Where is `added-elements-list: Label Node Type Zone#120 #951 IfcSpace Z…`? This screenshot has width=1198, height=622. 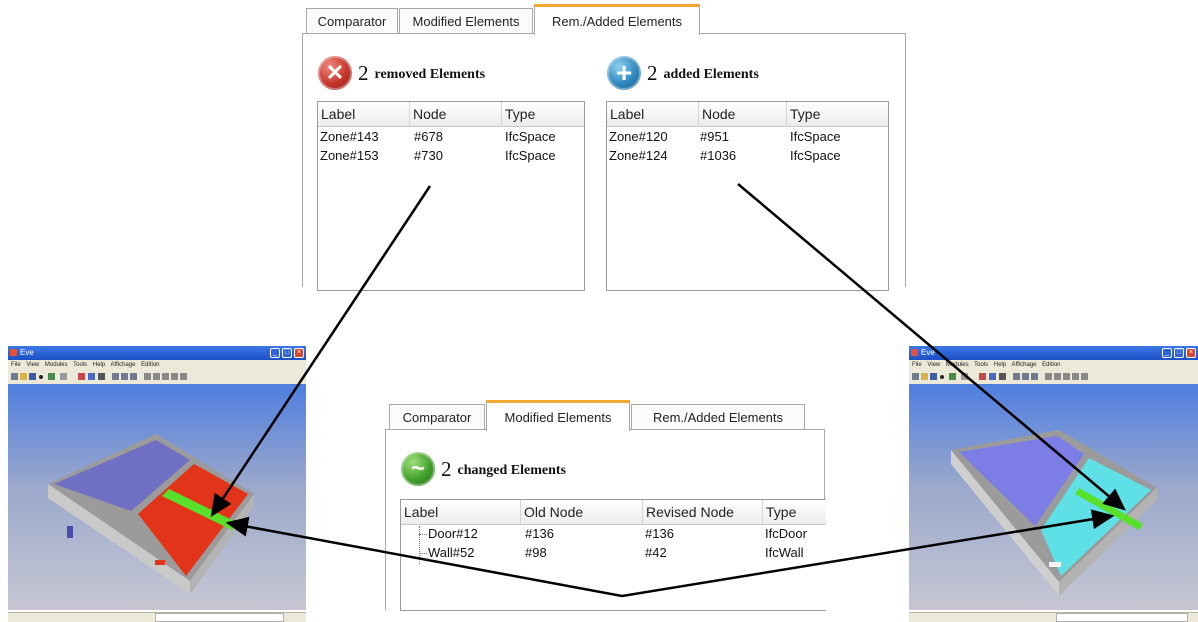 added-elements-list: Label Node Type Zone#120 #951 IfcSpace Z… is located at coordinates (747, 196).